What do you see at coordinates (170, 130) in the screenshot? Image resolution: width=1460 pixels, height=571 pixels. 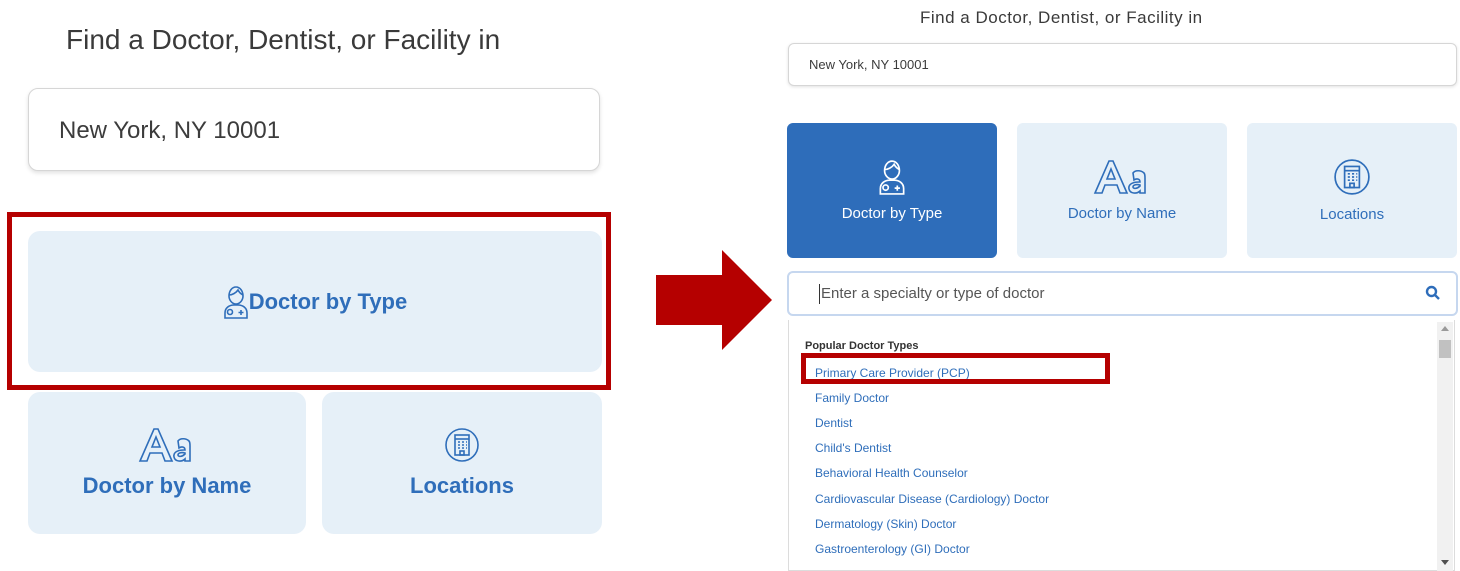 I see `left-location-value: New York, NY 10001` at bounding box center [170, 130].